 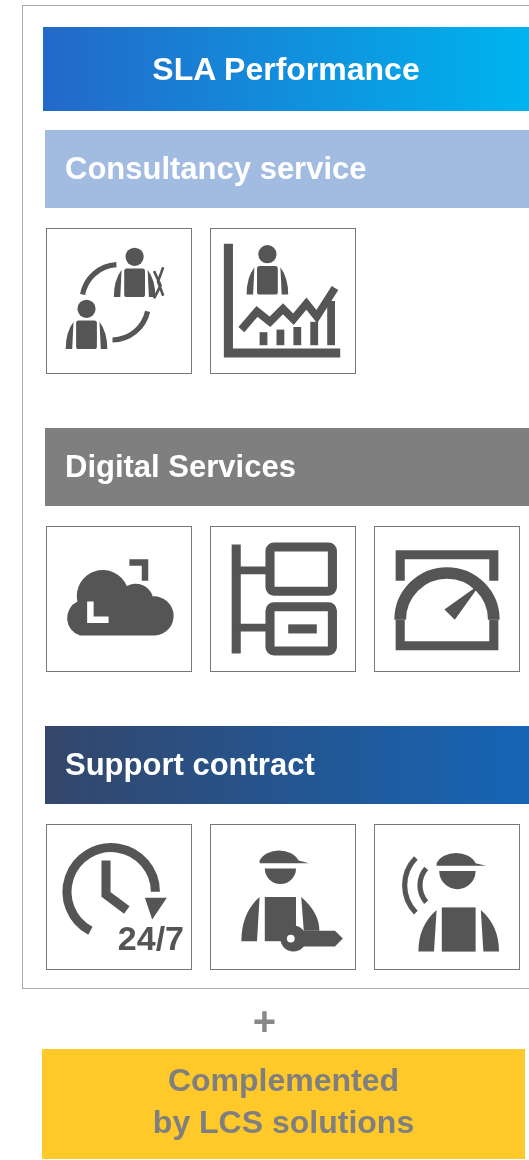 I want to click on footer-text: Complemented, so click(x=283, y=1080).